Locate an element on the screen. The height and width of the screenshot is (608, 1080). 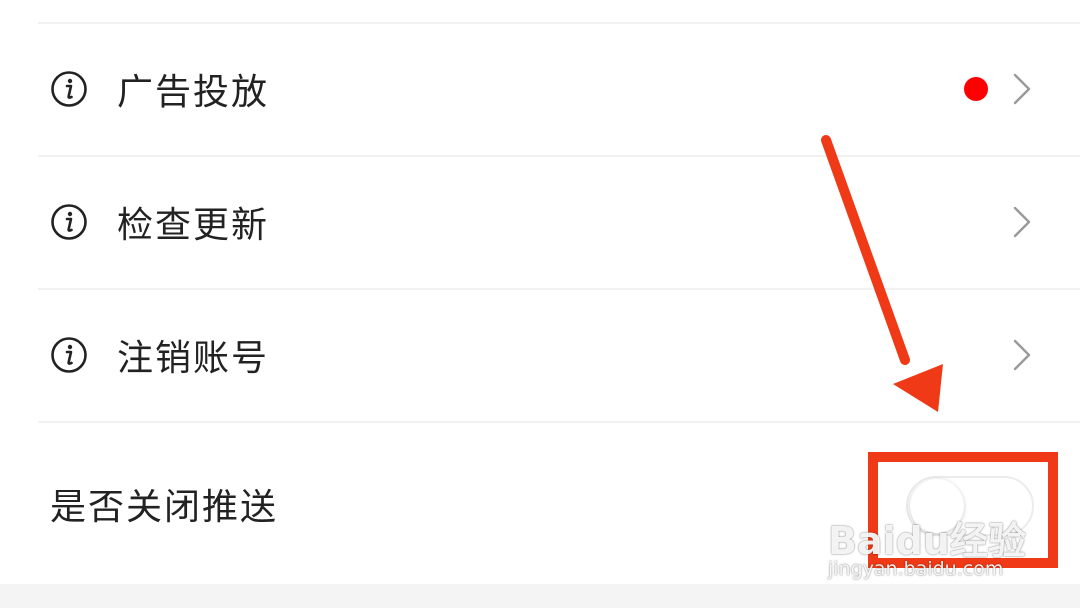
notification-badge is located at coordinates (976, 89).